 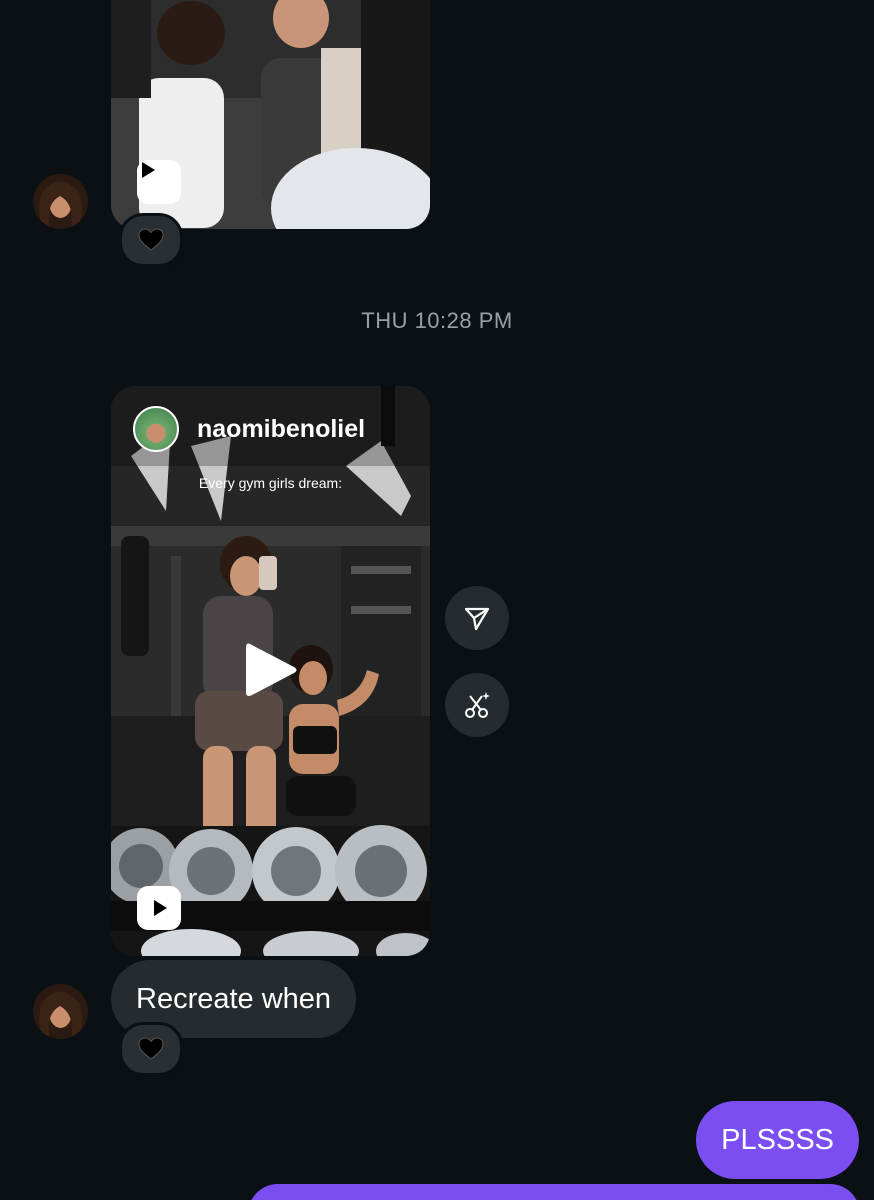 I want to click on reel-header: naomibenoliel, so click(x=249, y=429).